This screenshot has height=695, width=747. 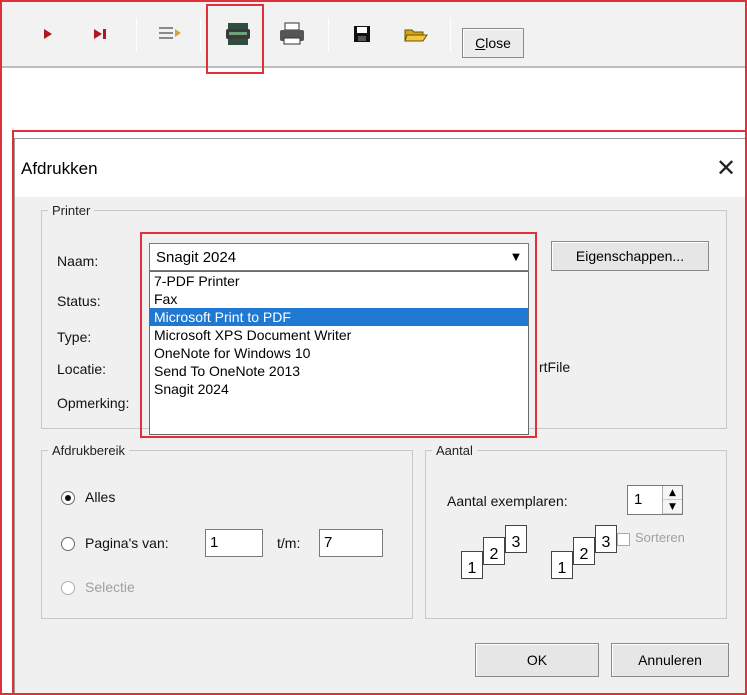 I want to click on close-icon: ✕, so click(x=726, y=168).